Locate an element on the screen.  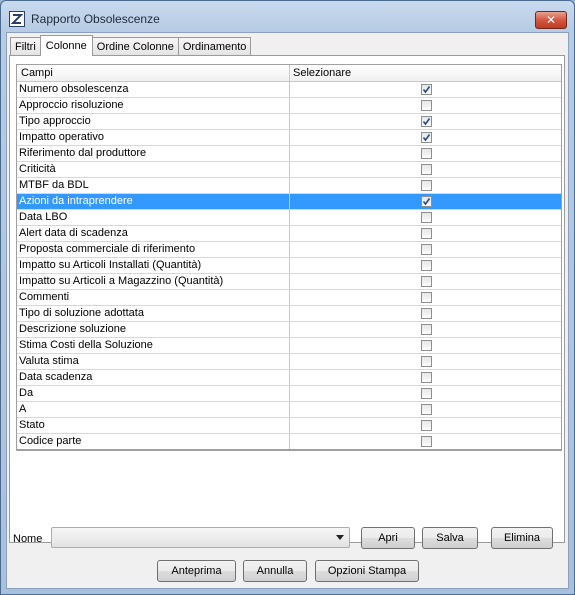
header-campi: Campi is located at coordinates (153, 73).